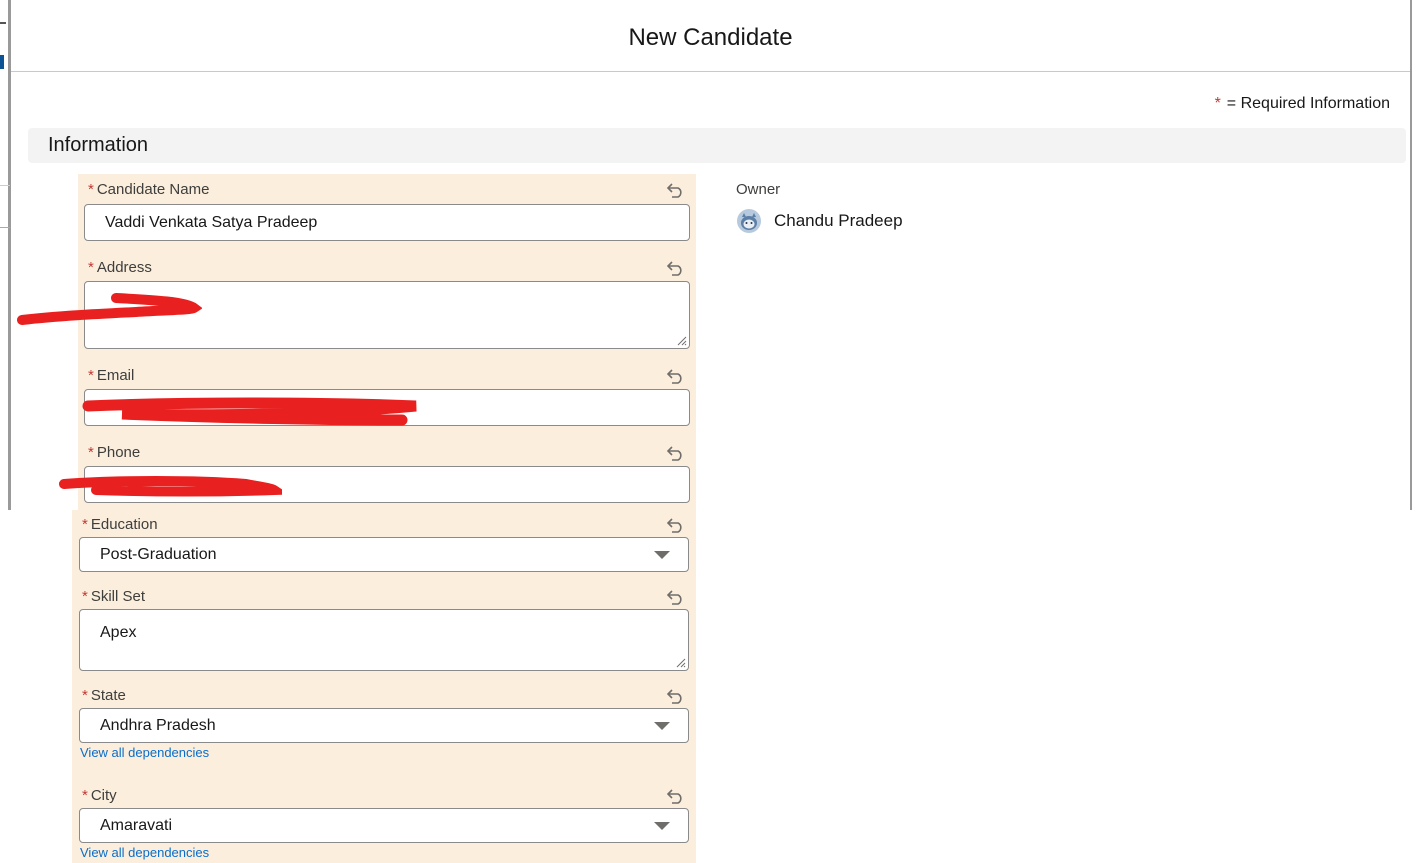 This screenshot has height=863, width=1422. I want to click on modal-right-border, so click(1411, 255).